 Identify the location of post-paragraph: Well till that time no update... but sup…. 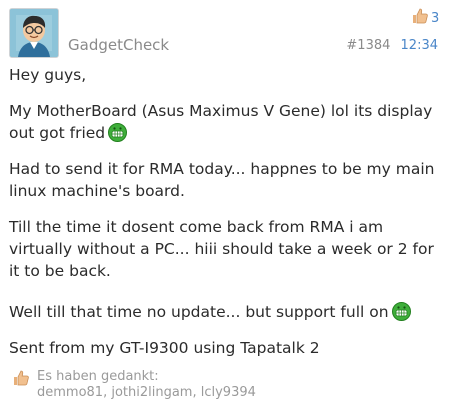
(225, 312).